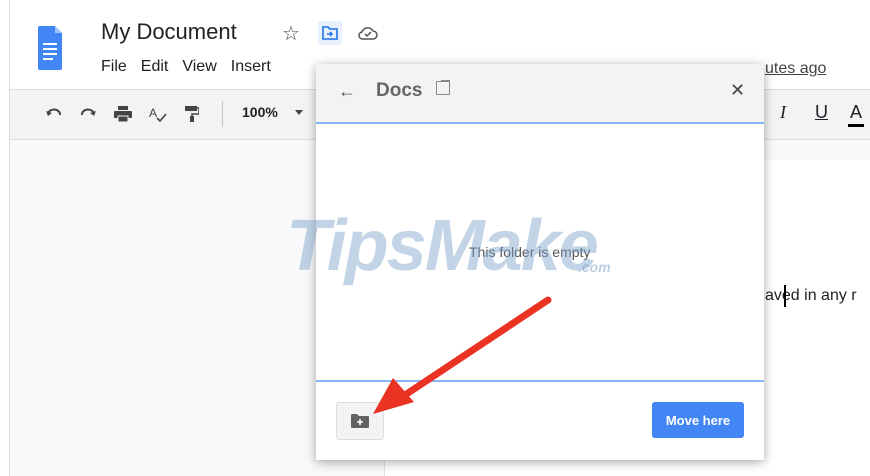 This screenshot has width=870, height=476. I want to click on text-cursor, so click(785, 296).